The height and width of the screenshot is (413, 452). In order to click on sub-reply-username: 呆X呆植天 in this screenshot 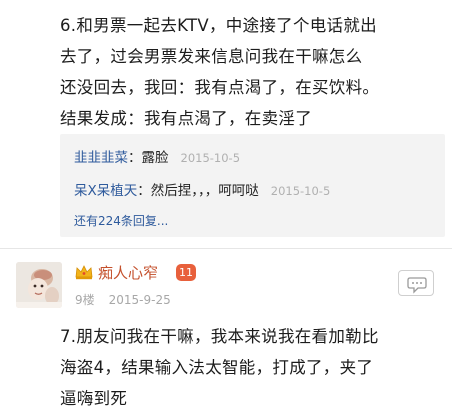, I will do `click(105, 191)`.